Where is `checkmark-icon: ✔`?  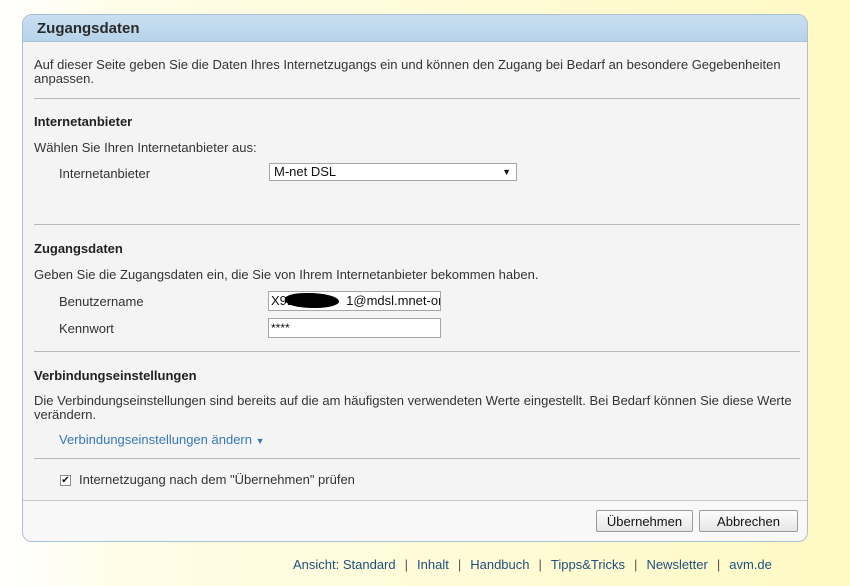 checkmark-icon: ✔ is located at coordinates (65, 480).